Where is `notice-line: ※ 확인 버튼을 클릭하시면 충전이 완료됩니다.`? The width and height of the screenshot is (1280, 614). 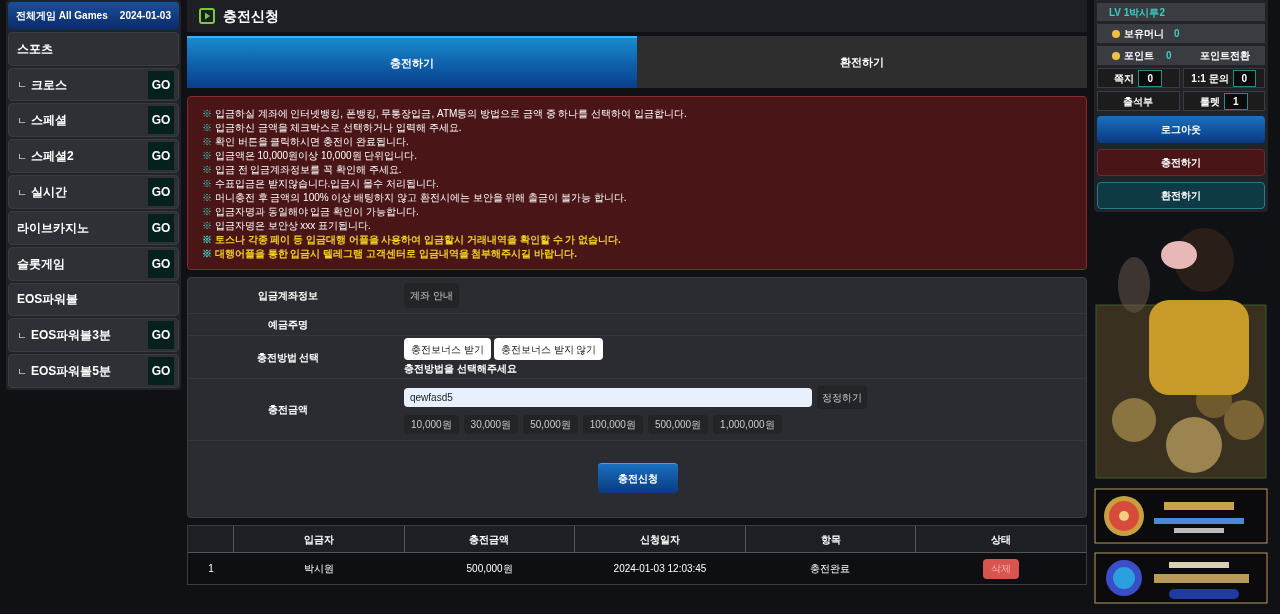
notice-line: ※ 확인 버튼을 클릭하시면 충전이 완료됩니다. is located at coordinates (306, 141).